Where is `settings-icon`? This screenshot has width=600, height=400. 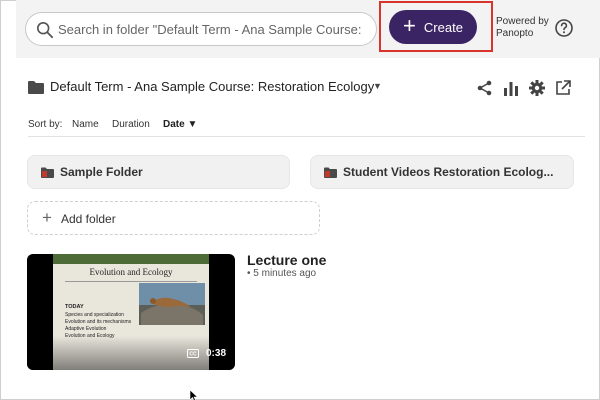
settings-icon is located at coordinates (537, 88).